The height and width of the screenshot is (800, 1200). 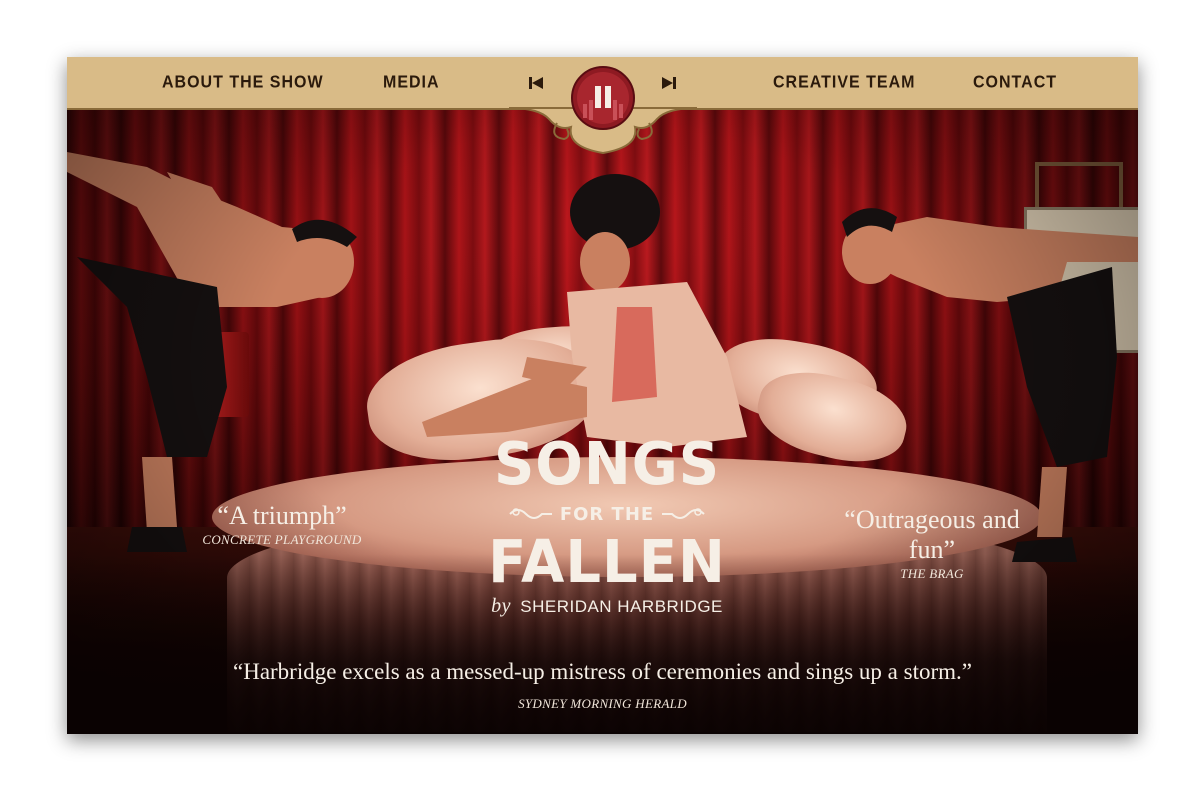 I want to click on byline-by: by, so click(x=501, y=606).